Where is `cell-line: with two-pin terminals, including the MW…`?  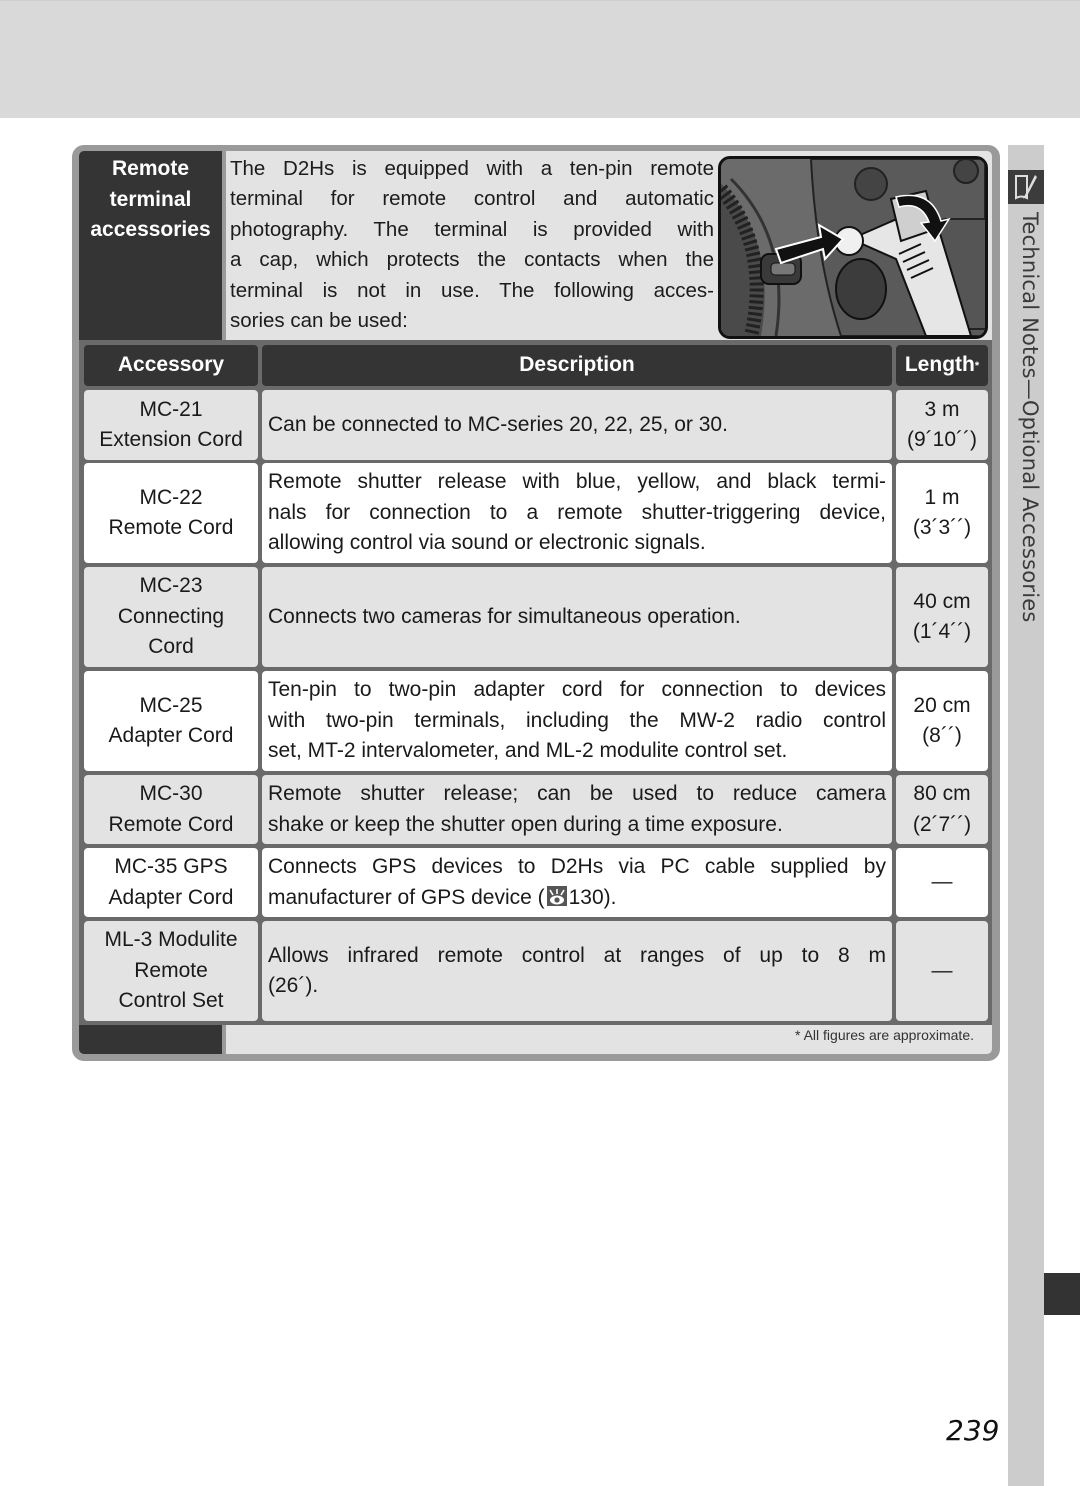 cell-line: with two-pin terminals, including the MW… is located at coordinates (577, 720).